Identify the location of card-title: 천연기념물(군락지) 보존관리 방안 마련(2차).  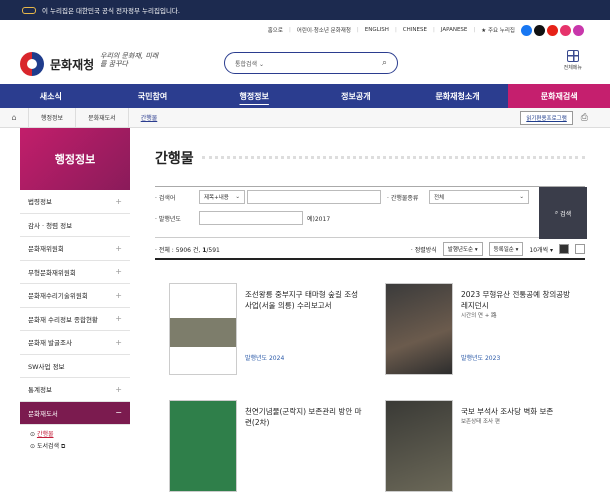
(304, 417).